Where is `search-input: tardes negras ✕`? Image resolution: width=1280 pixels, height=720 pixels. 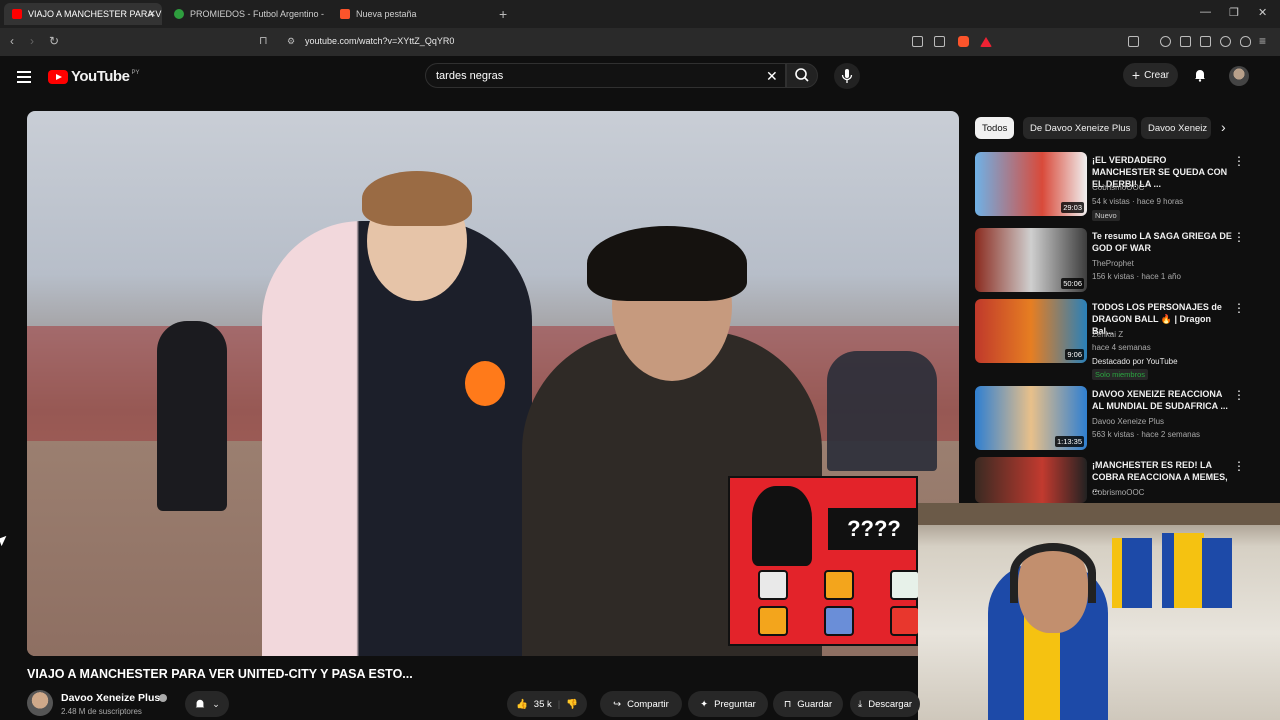
search-input: tardes negras ✕ is located at coordinates (605, 75).